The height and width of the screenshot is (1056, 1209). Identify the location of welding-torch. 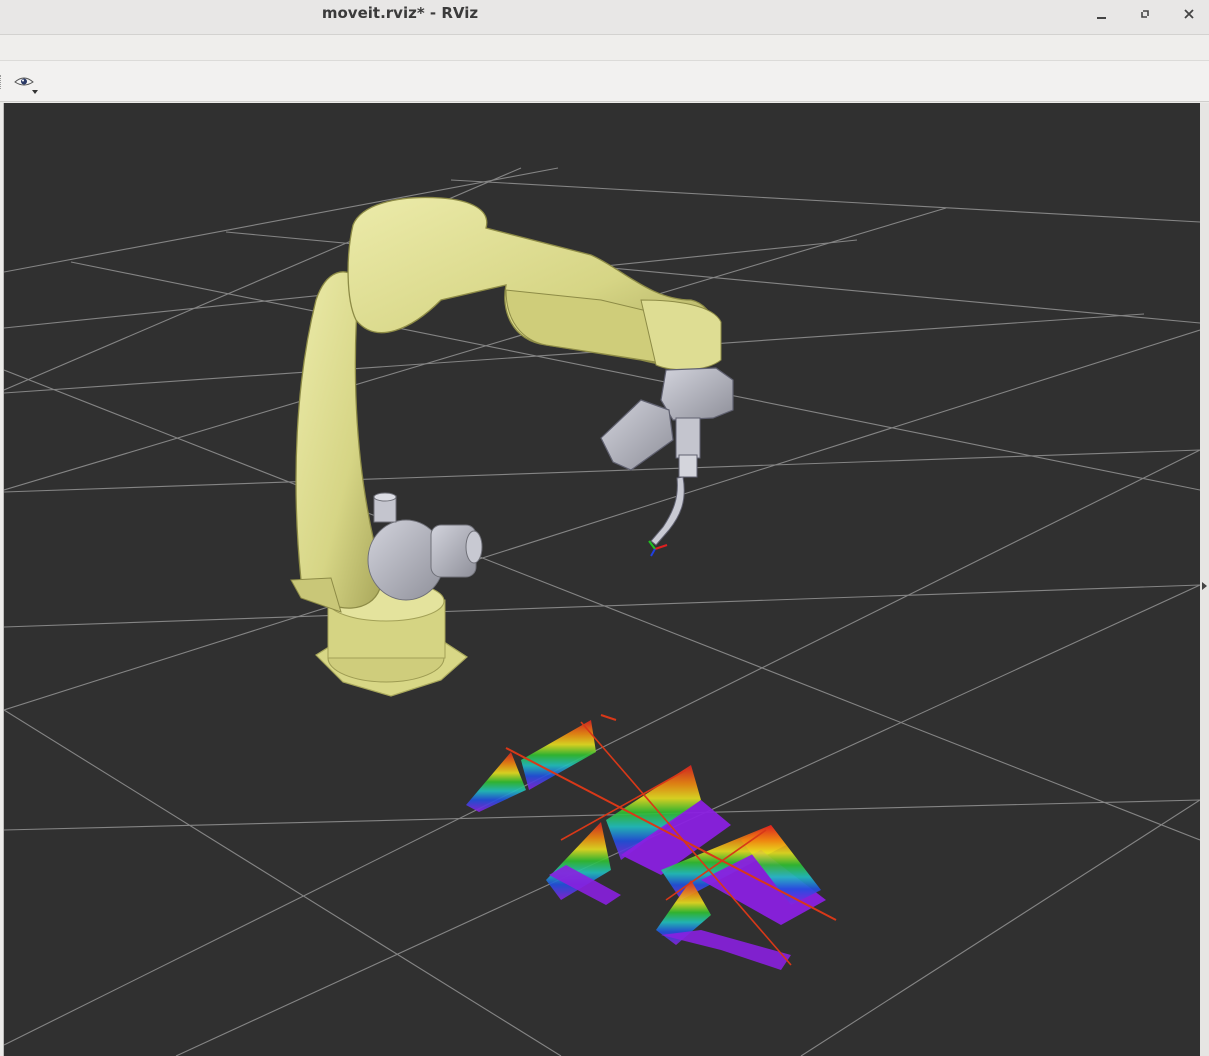
(667, 456).